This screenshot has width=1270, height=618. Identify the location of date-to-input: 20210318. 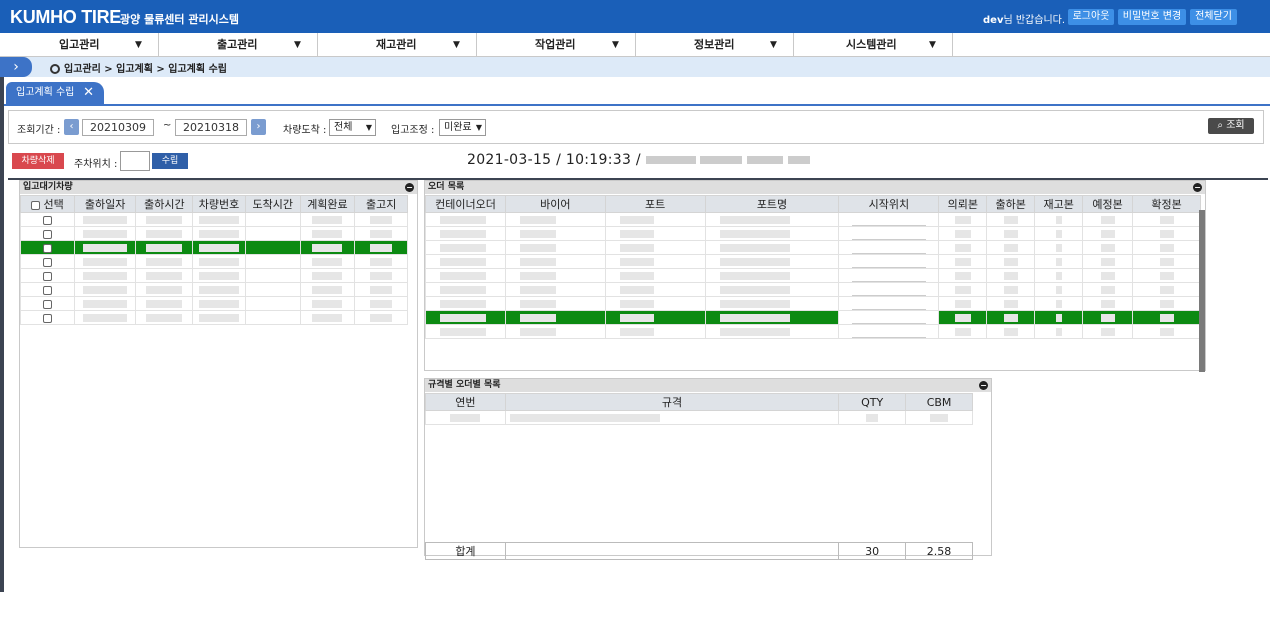
(211, 127).